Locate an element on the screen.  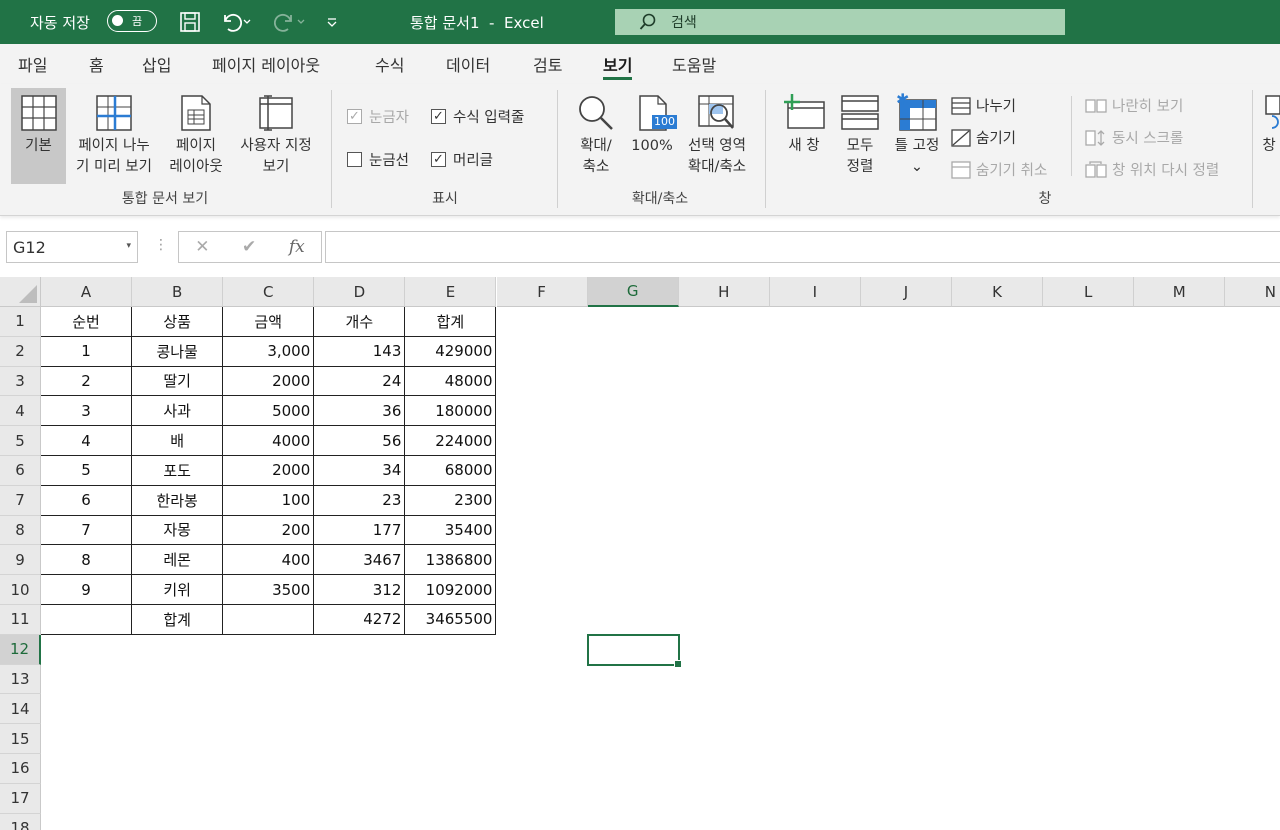
save-button is located at coordinates (190, 22).